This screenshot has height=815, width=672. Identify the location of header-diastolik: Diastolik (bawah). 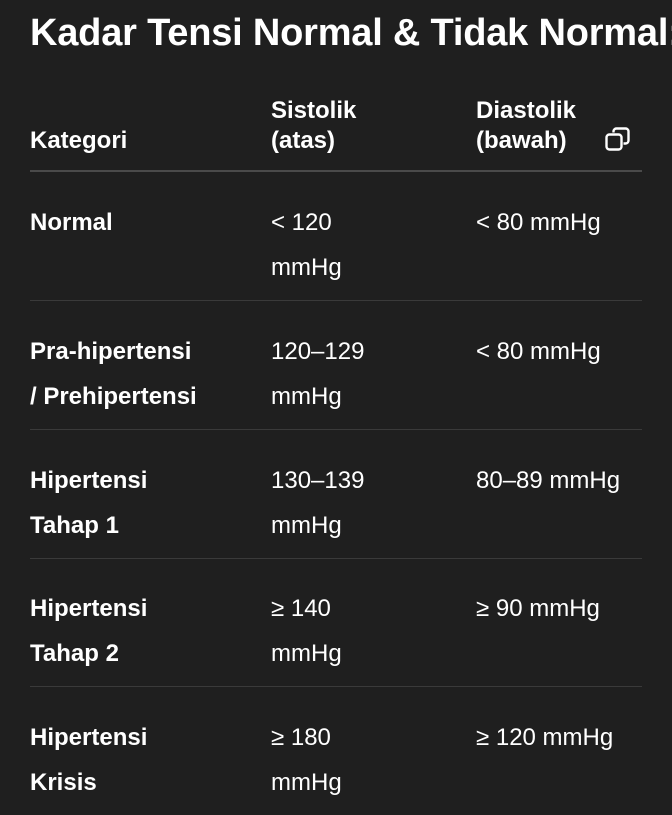
(526, 126).